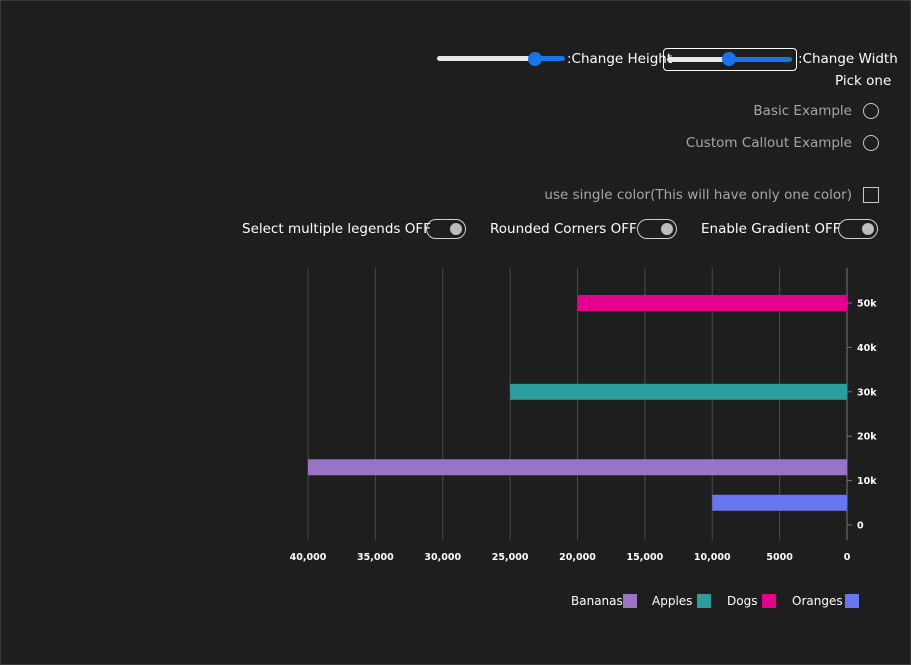 The height and width of the screenshot is (665, 911). What do you see at coordinates (769, 601) in the screenshot?
I see `legend-swatch-dogs` at bounding box center [769, 601].